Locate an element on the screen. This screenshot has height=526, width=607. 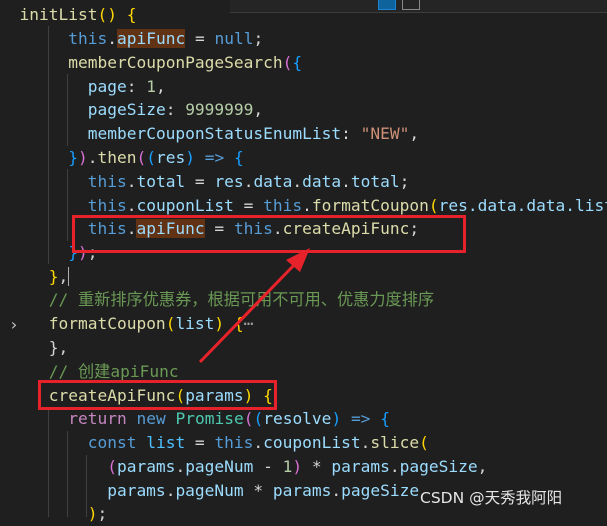
watermark: CSDN @天秀我阿阳 is located at coordinates (491, 498).